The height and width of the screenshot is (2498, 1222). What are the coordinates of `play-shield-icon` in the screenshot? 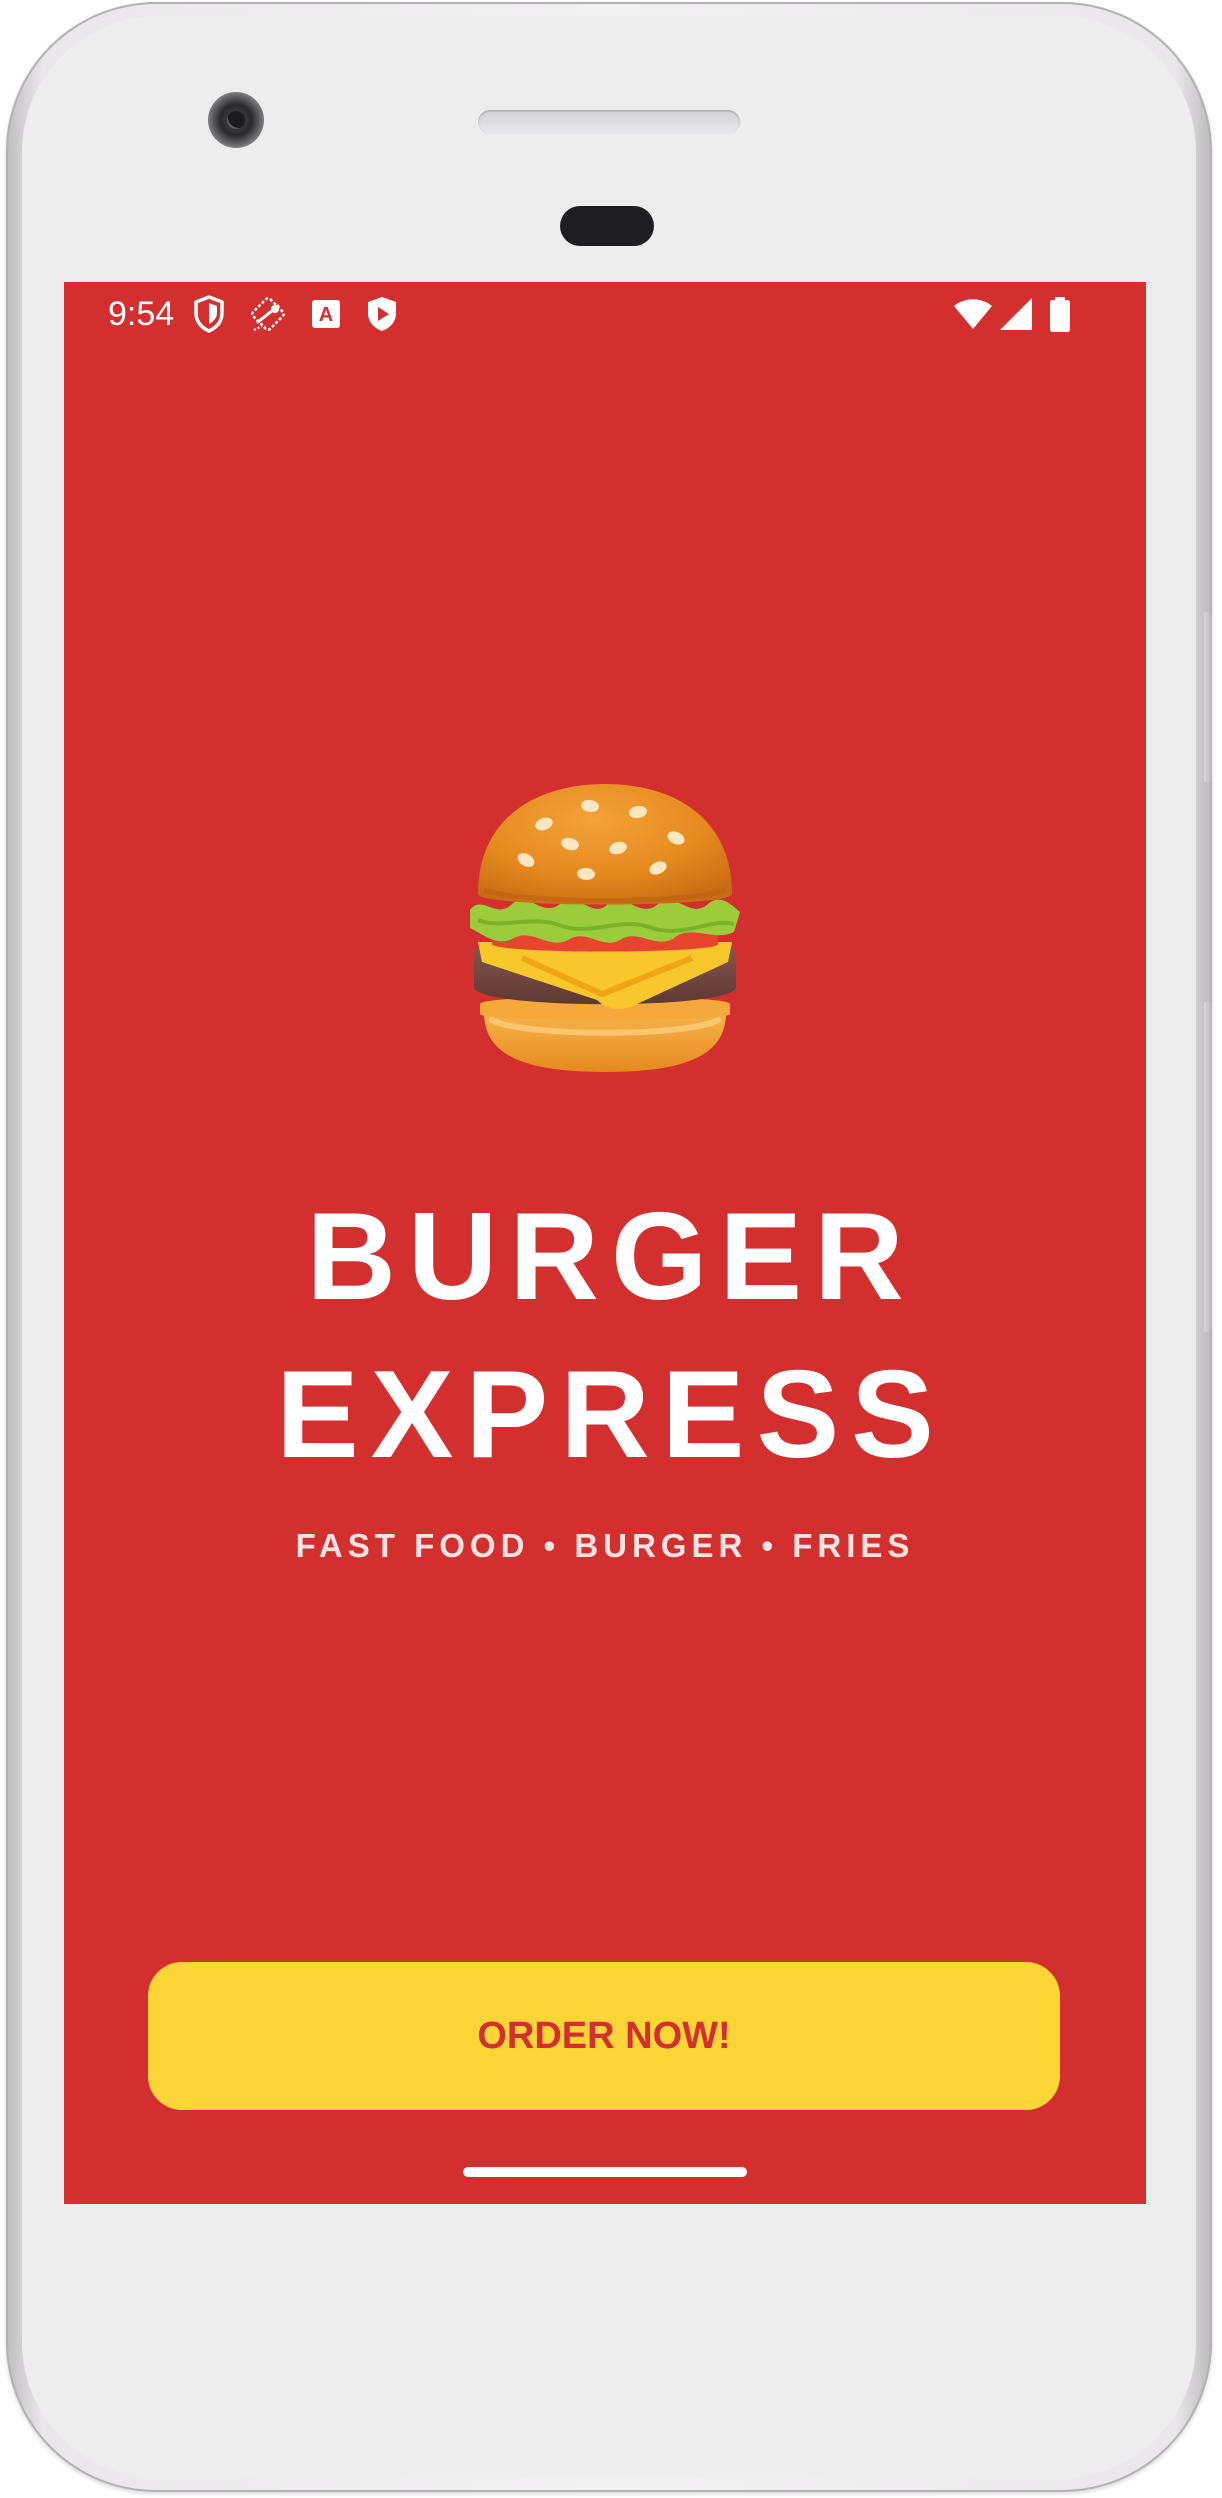 It's located at (382, 314).